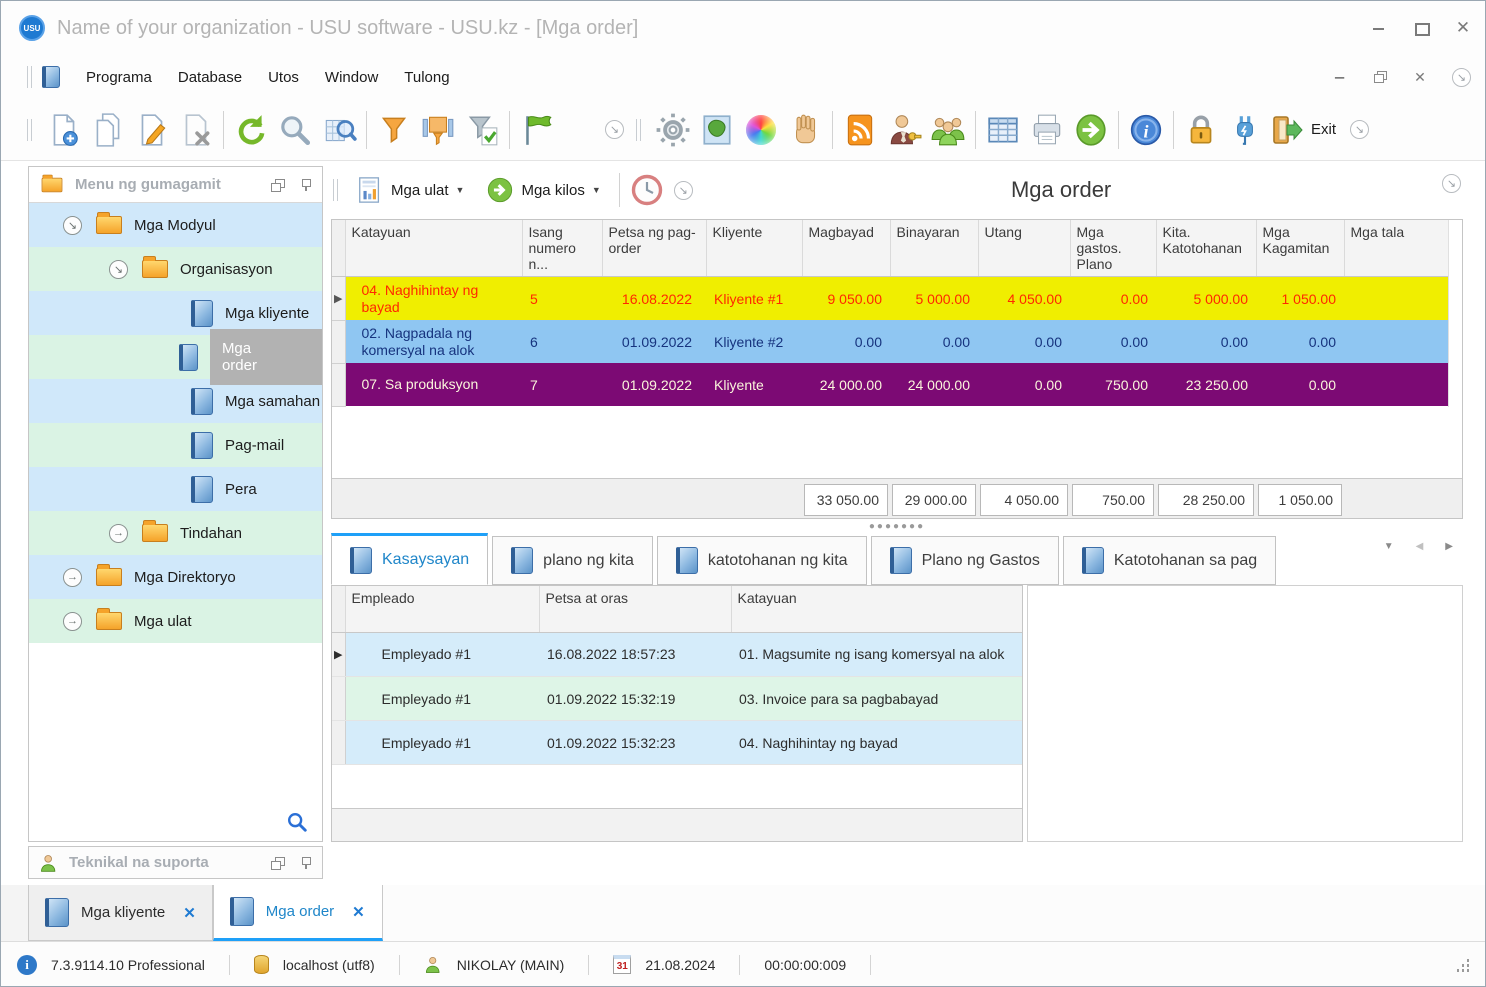 This screenshot has width=1486, height=987. Describe the element at coordinates (1463, 27) in the screenshot. I see `close-button: ✕` at that location.